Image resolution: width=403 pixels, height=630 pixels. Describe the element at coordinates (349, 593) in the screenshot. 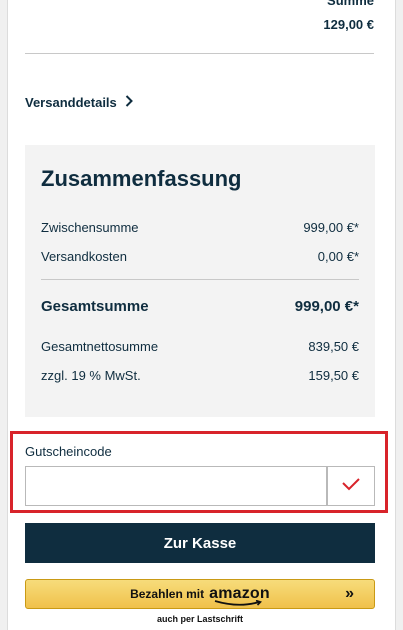

I see `double-chevron-icon: »` at that location.